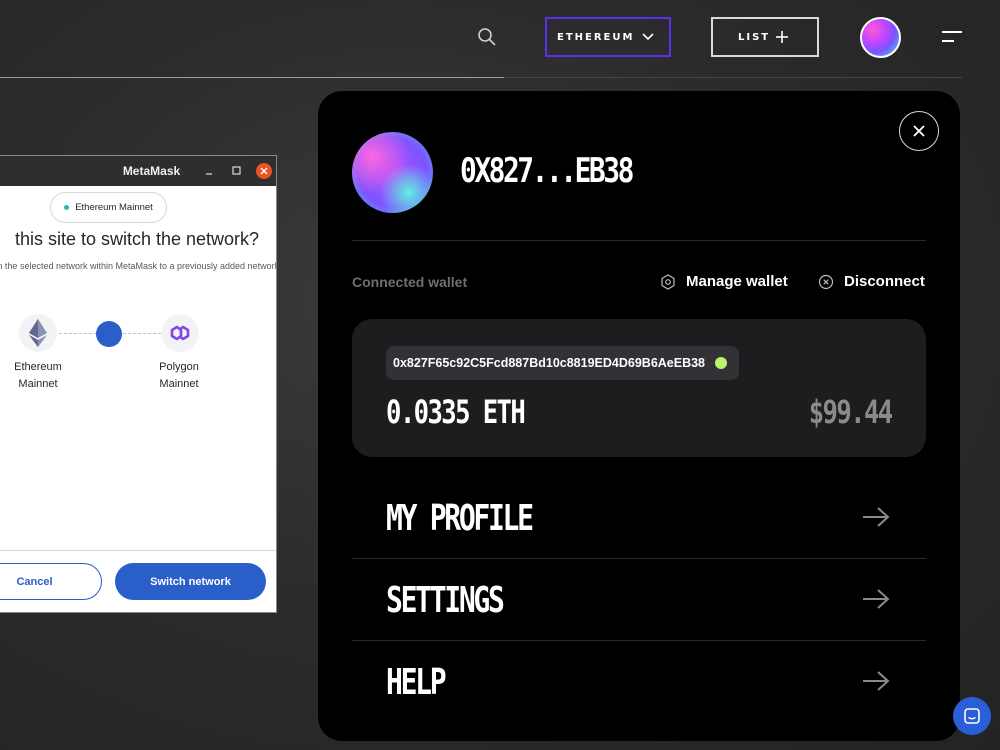 This screenshot has height=750, width=1000. Describe the element at coordinates (754, 37) in the screenshot. I see `list-button-label: LIST` at that location.